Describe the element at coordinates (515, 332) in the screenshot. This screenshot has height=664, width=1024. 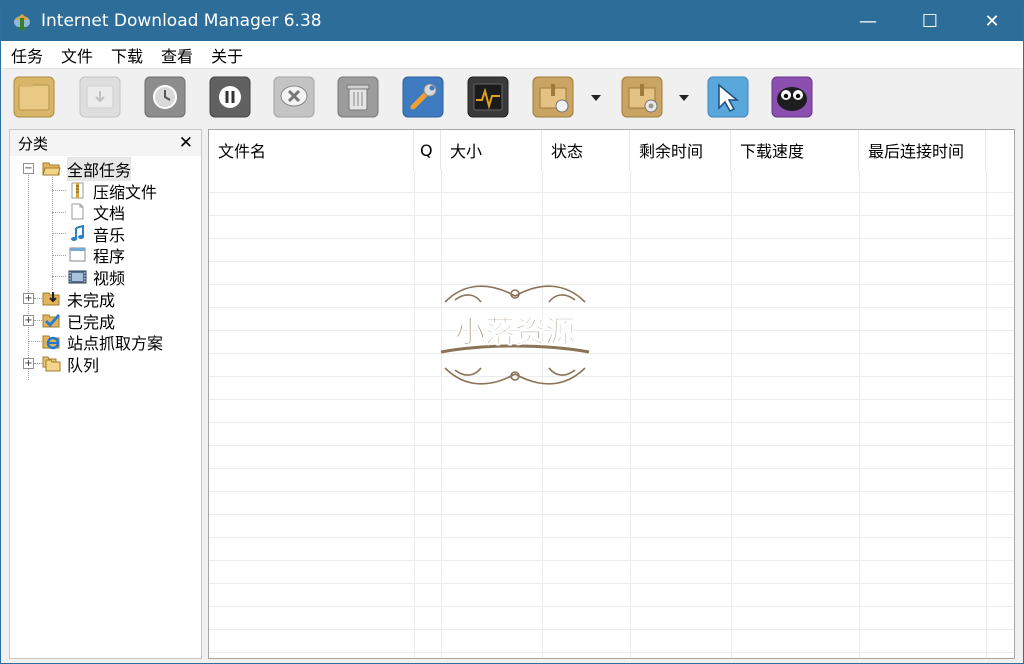
I see `watermark-text: 小落资源` at that location.